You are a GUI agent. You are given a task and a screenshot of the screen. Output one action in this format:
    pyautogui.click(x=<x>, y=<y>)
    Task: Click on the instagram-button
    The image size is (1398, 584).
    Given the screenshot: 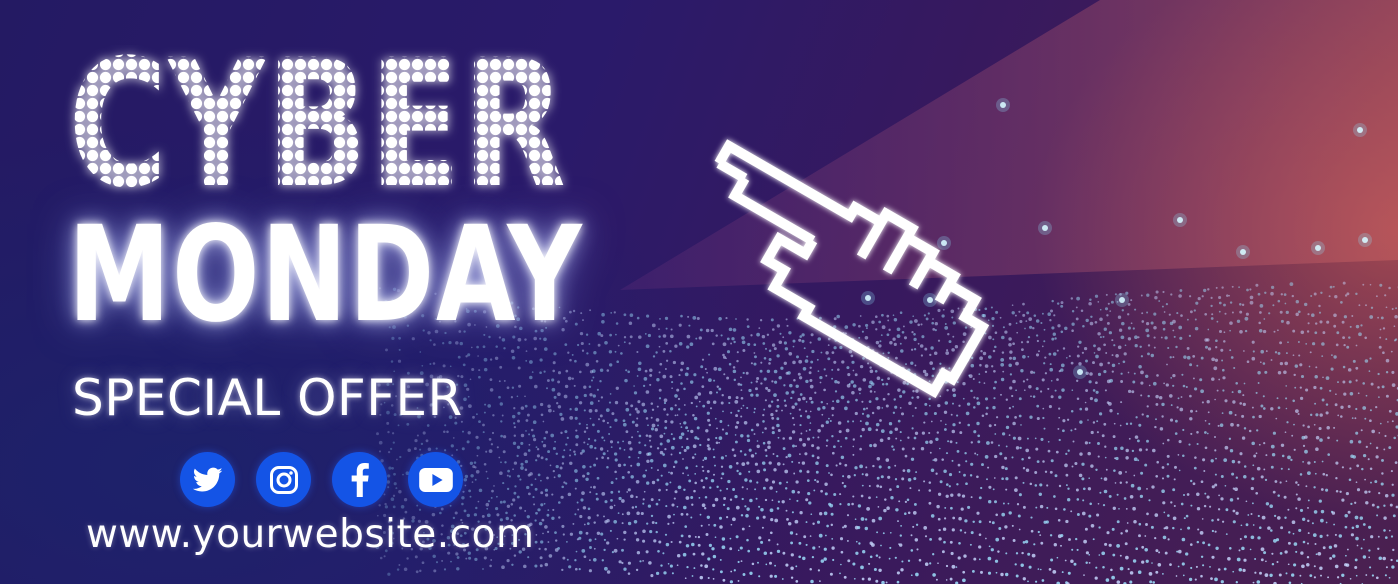 What is the action you would take?
    pyautogui.click(x=283, y=479)
    